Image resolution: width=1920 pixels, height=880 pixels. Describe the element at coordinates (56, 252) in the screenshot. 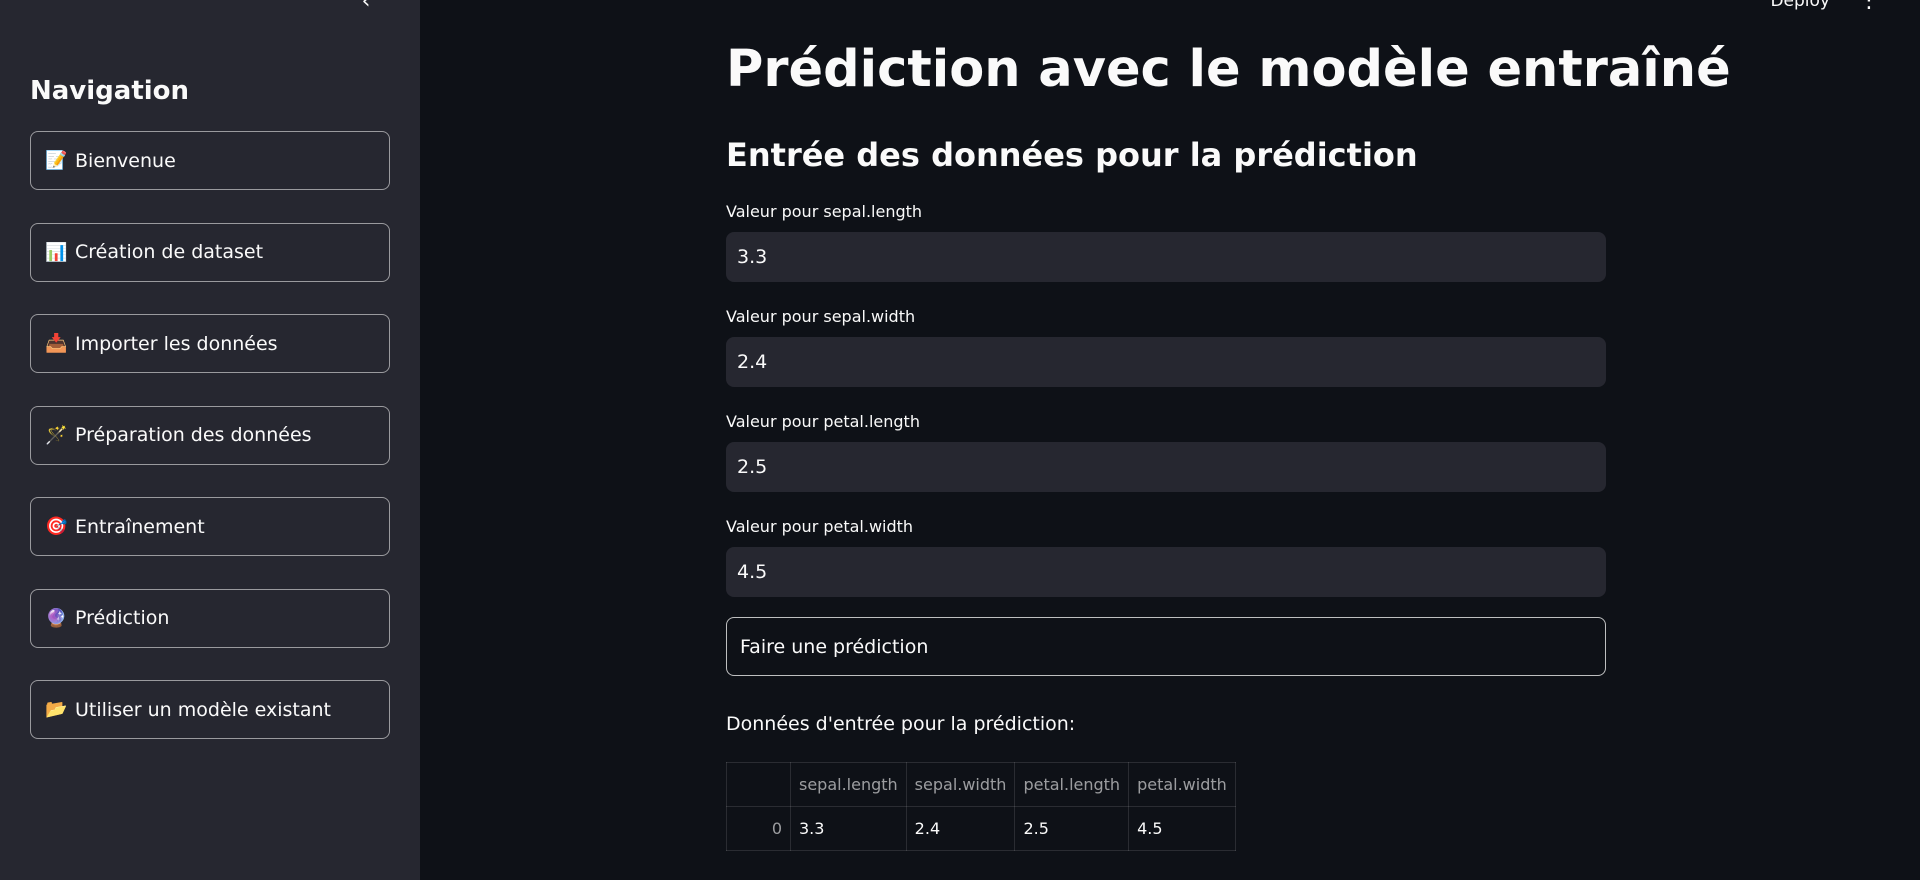

I see `bar-chart-icon: 📊` at that location.